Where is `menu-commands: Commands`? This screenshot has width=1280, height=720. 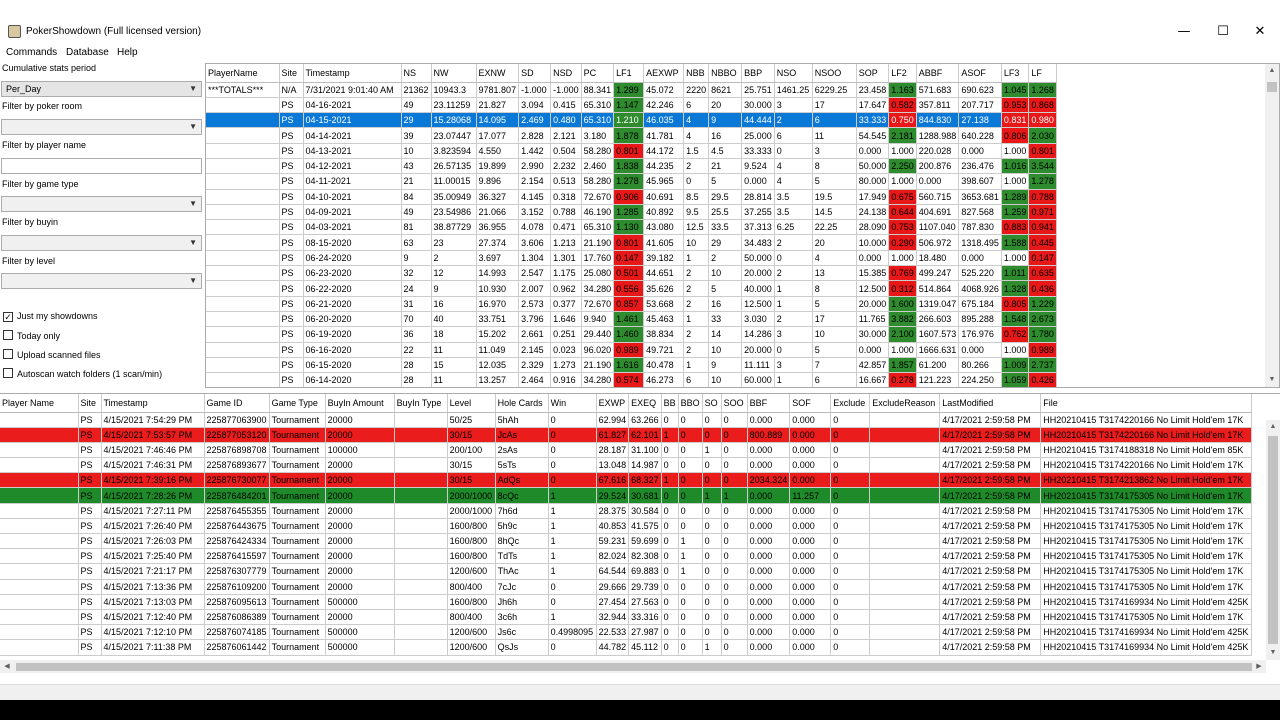 menu-commands: Commands is located at coordinates (31, 52).